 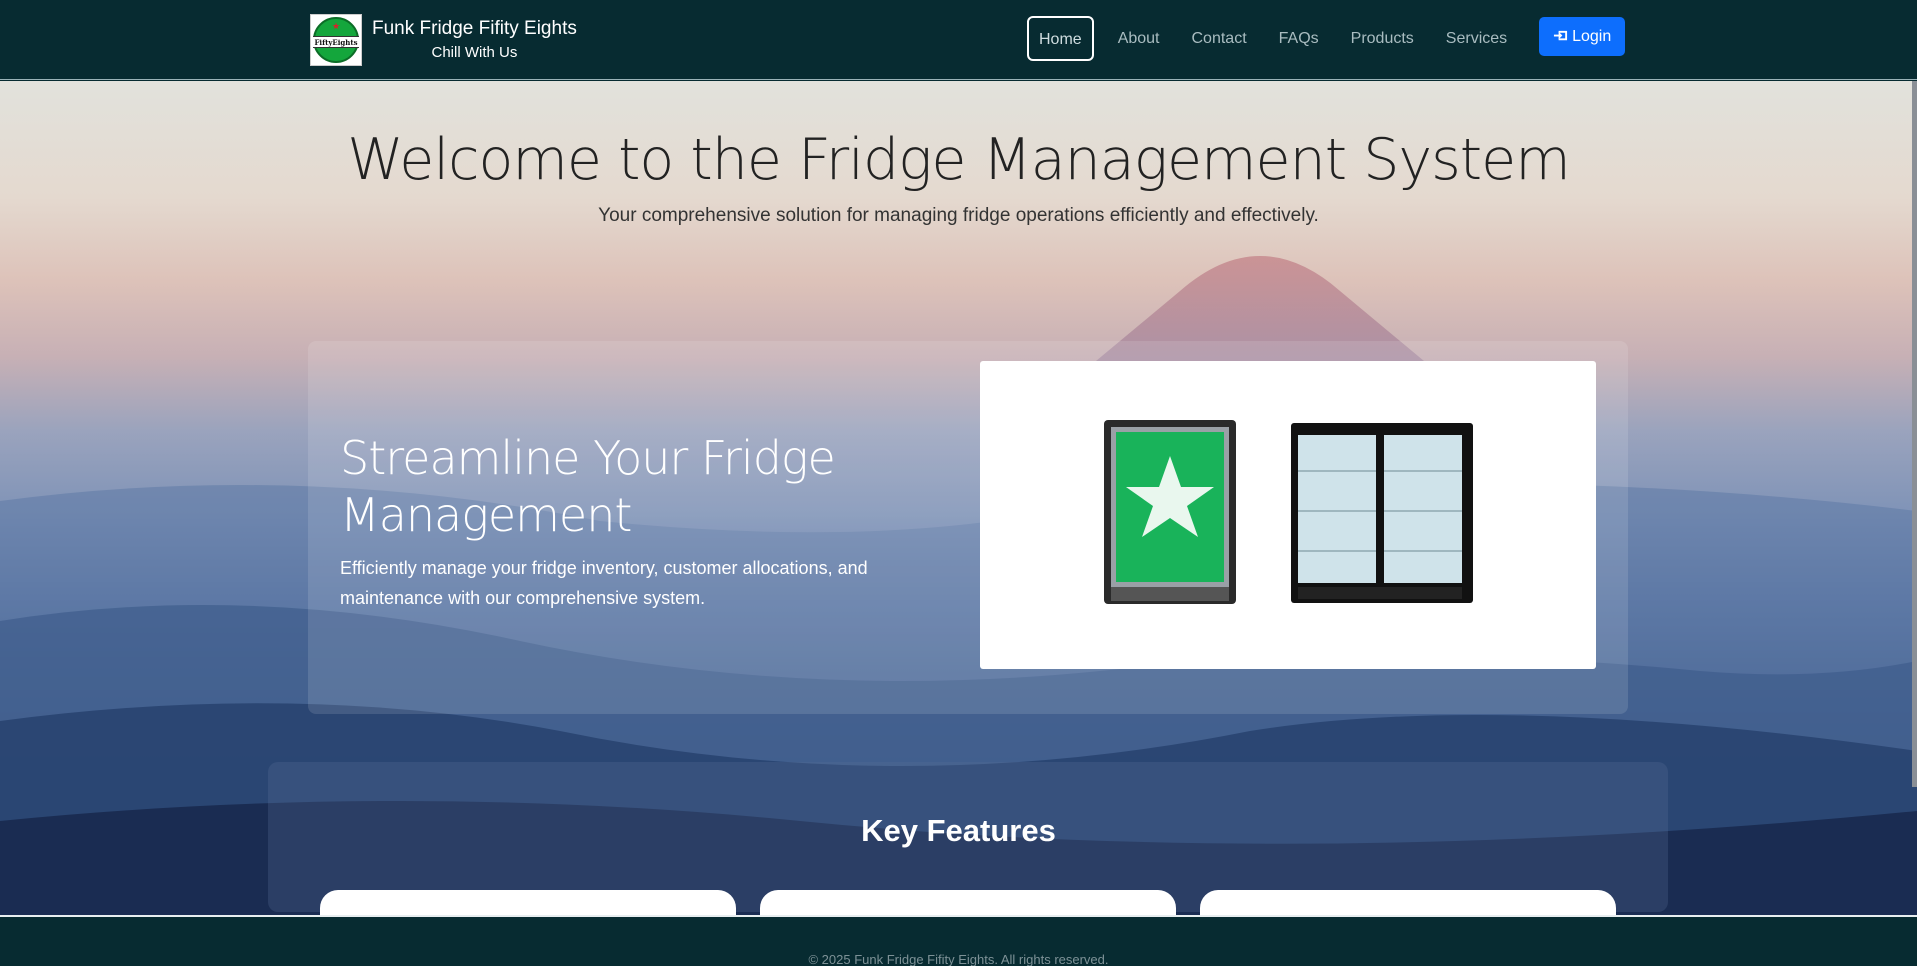 What do you see at coordinates (336, 26) in the screenshot?
I see `star-icon: ★` at bounding box center [336, 26].